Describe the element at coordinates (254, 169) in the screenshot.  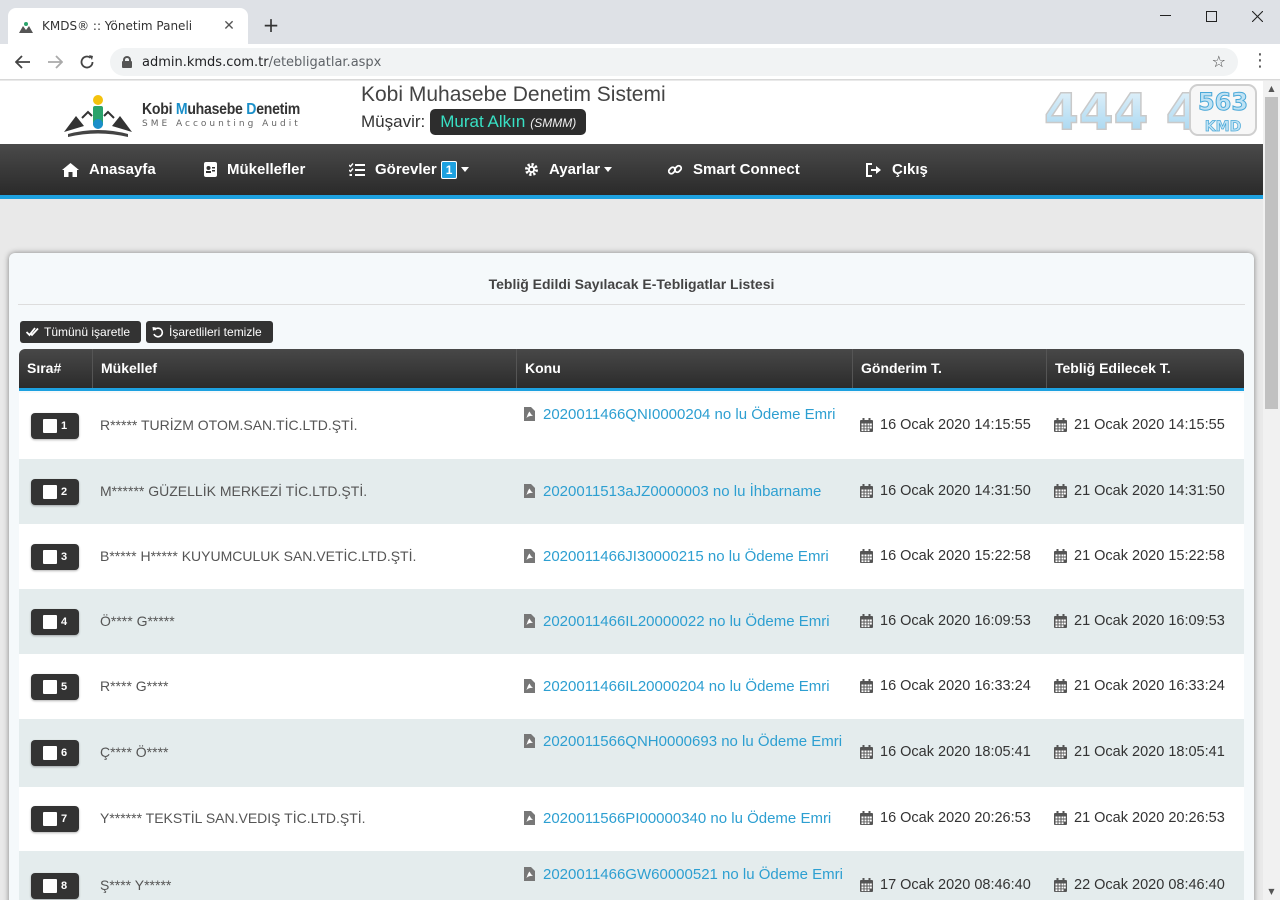
I see `nav-taxpayers: Mükellefler` at that location.